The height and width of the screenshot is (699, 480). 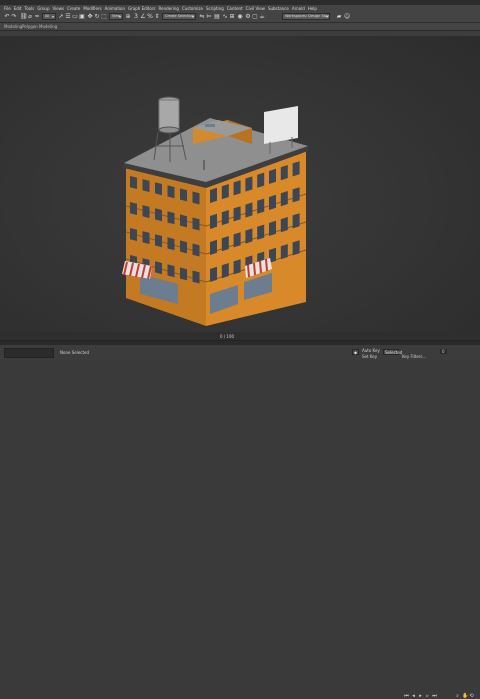 What do you see at coordinates (73, 8) in the screenshot?
I see `menu-create: Create` at bounding box center [73, 8].